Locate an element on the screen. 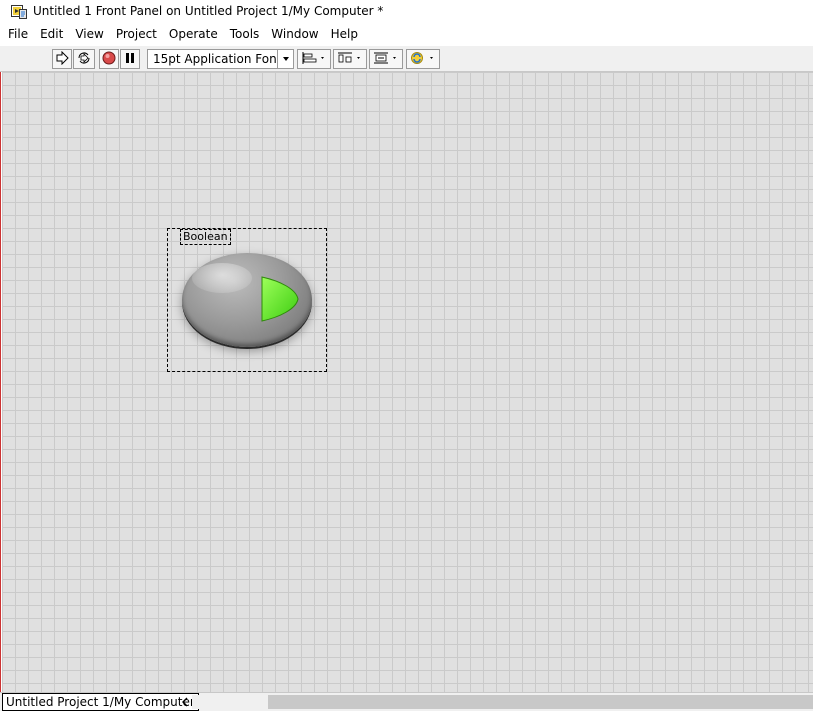 The image size is (813, 711). status-bar: Untitled Project 1/My Computer is located at coordinates (406, 701).